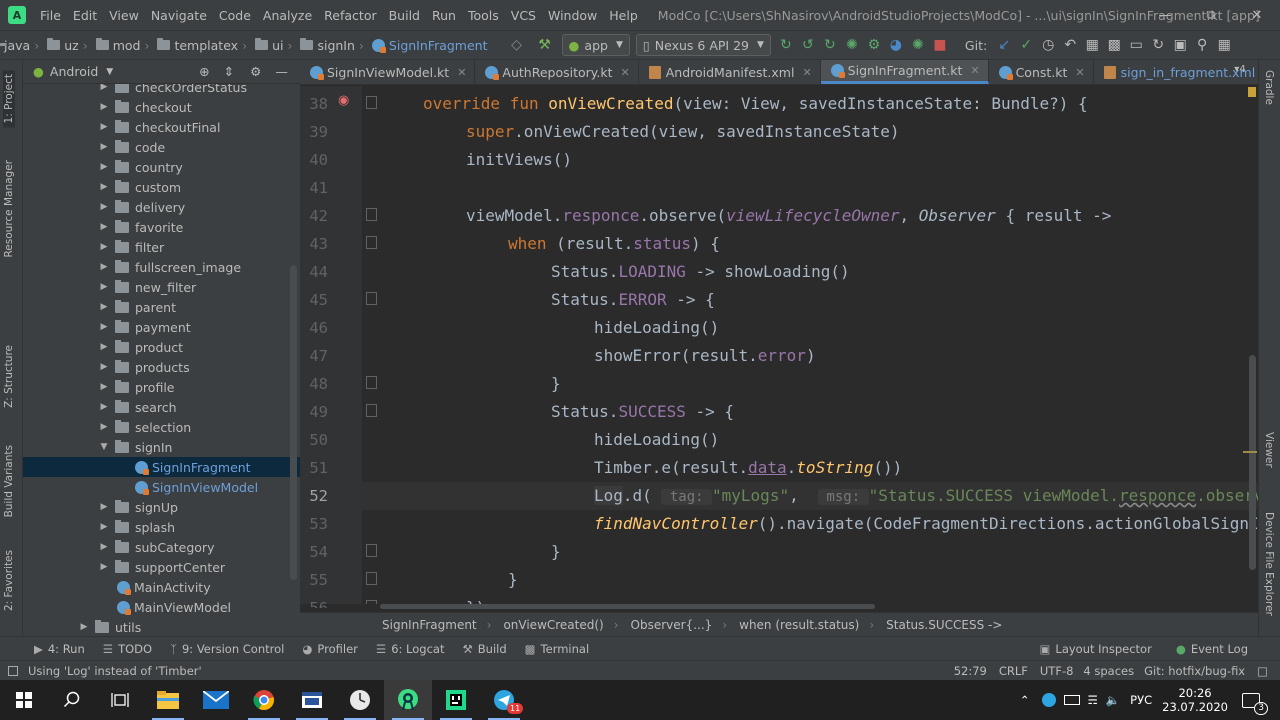 Image resolution: width=1280 pixels, height=720 pixels. Describe the element at coordinates (161, 187) in the screenshot. I see `tree-item-custom: ▶ custom` at that location.